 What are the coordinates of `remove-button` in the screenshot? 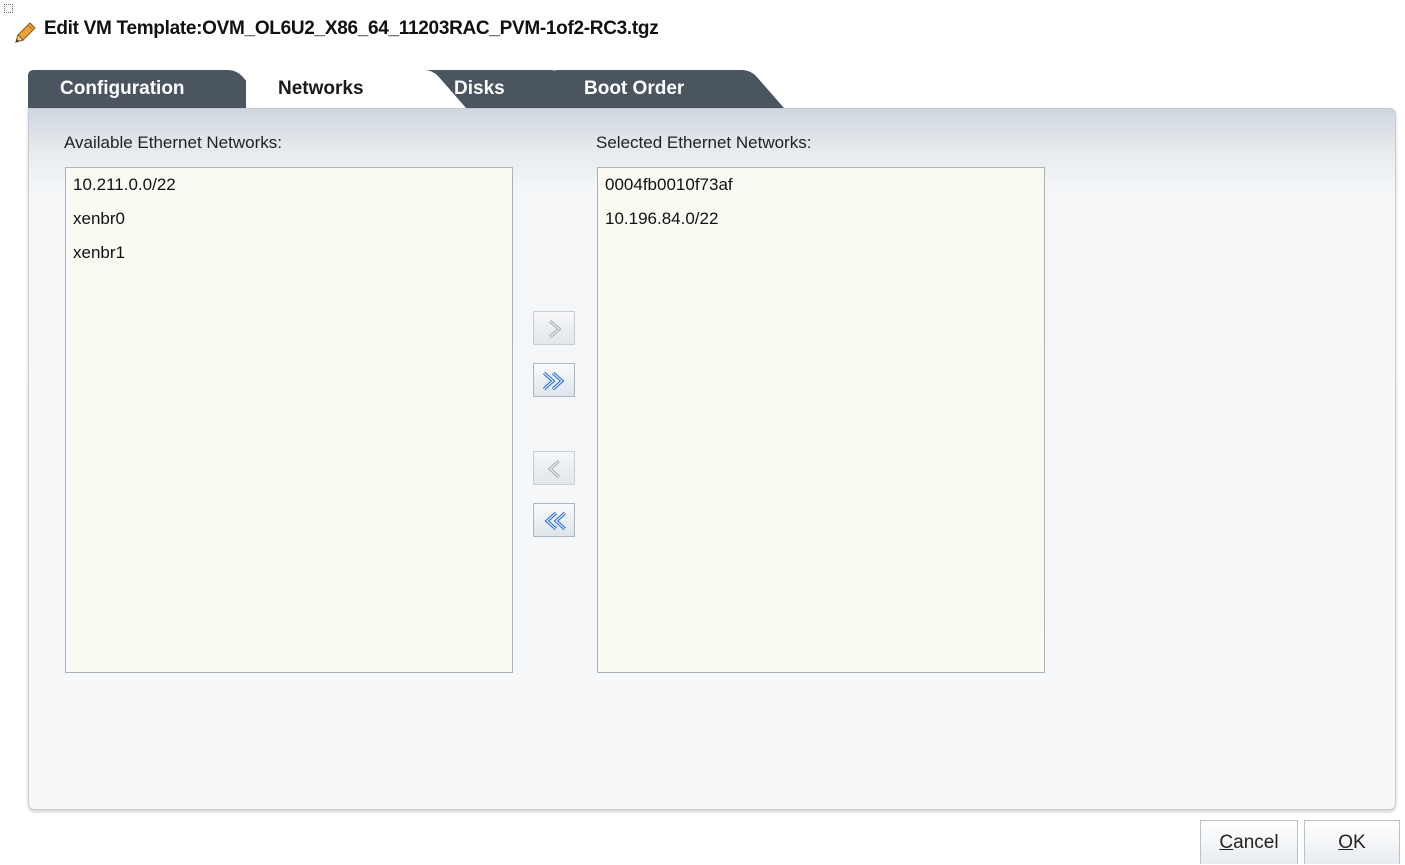 It's located at (554, 468).